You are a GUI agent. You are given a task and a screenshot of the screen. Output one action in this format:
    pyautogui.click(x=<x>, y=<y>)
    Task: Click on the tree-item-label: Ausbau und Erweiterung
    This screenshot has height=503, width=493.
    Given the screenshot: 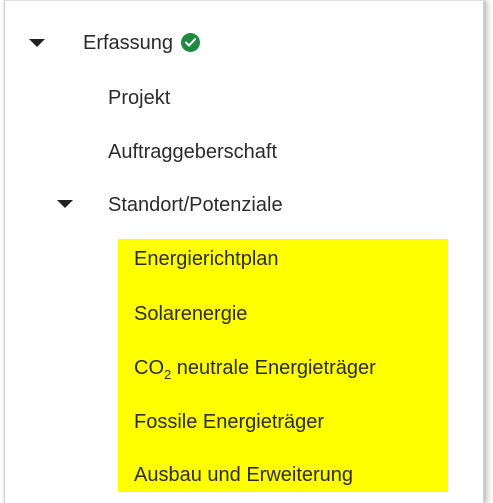 What is the action you would take?
    pyautogui.click(x=244, y=475)
    